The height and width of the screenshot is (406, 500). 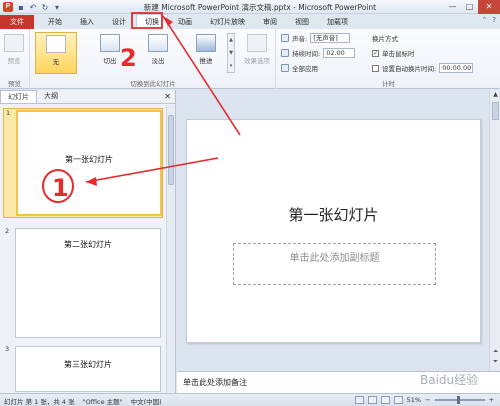 What do you see at coordinates (146, 401) in the screenshot?
I see `language: 中文(中国)` at bounding box center [146, 401].